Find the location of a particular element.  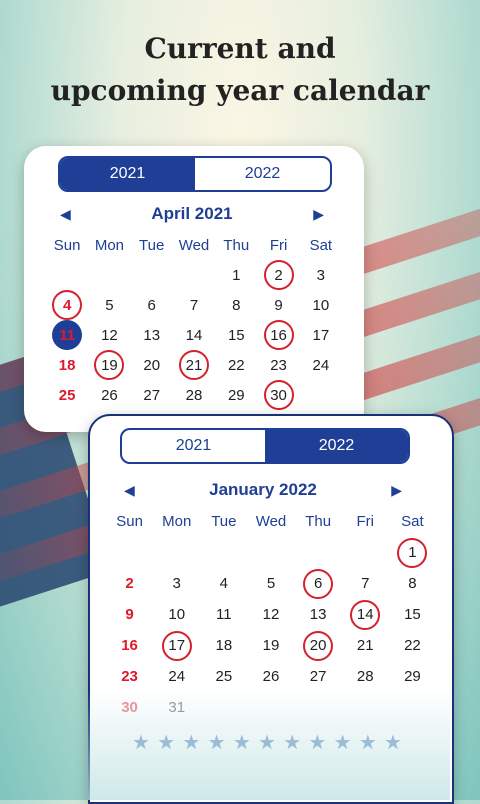

day-cell: 30 is located at coordinates (278, 395).